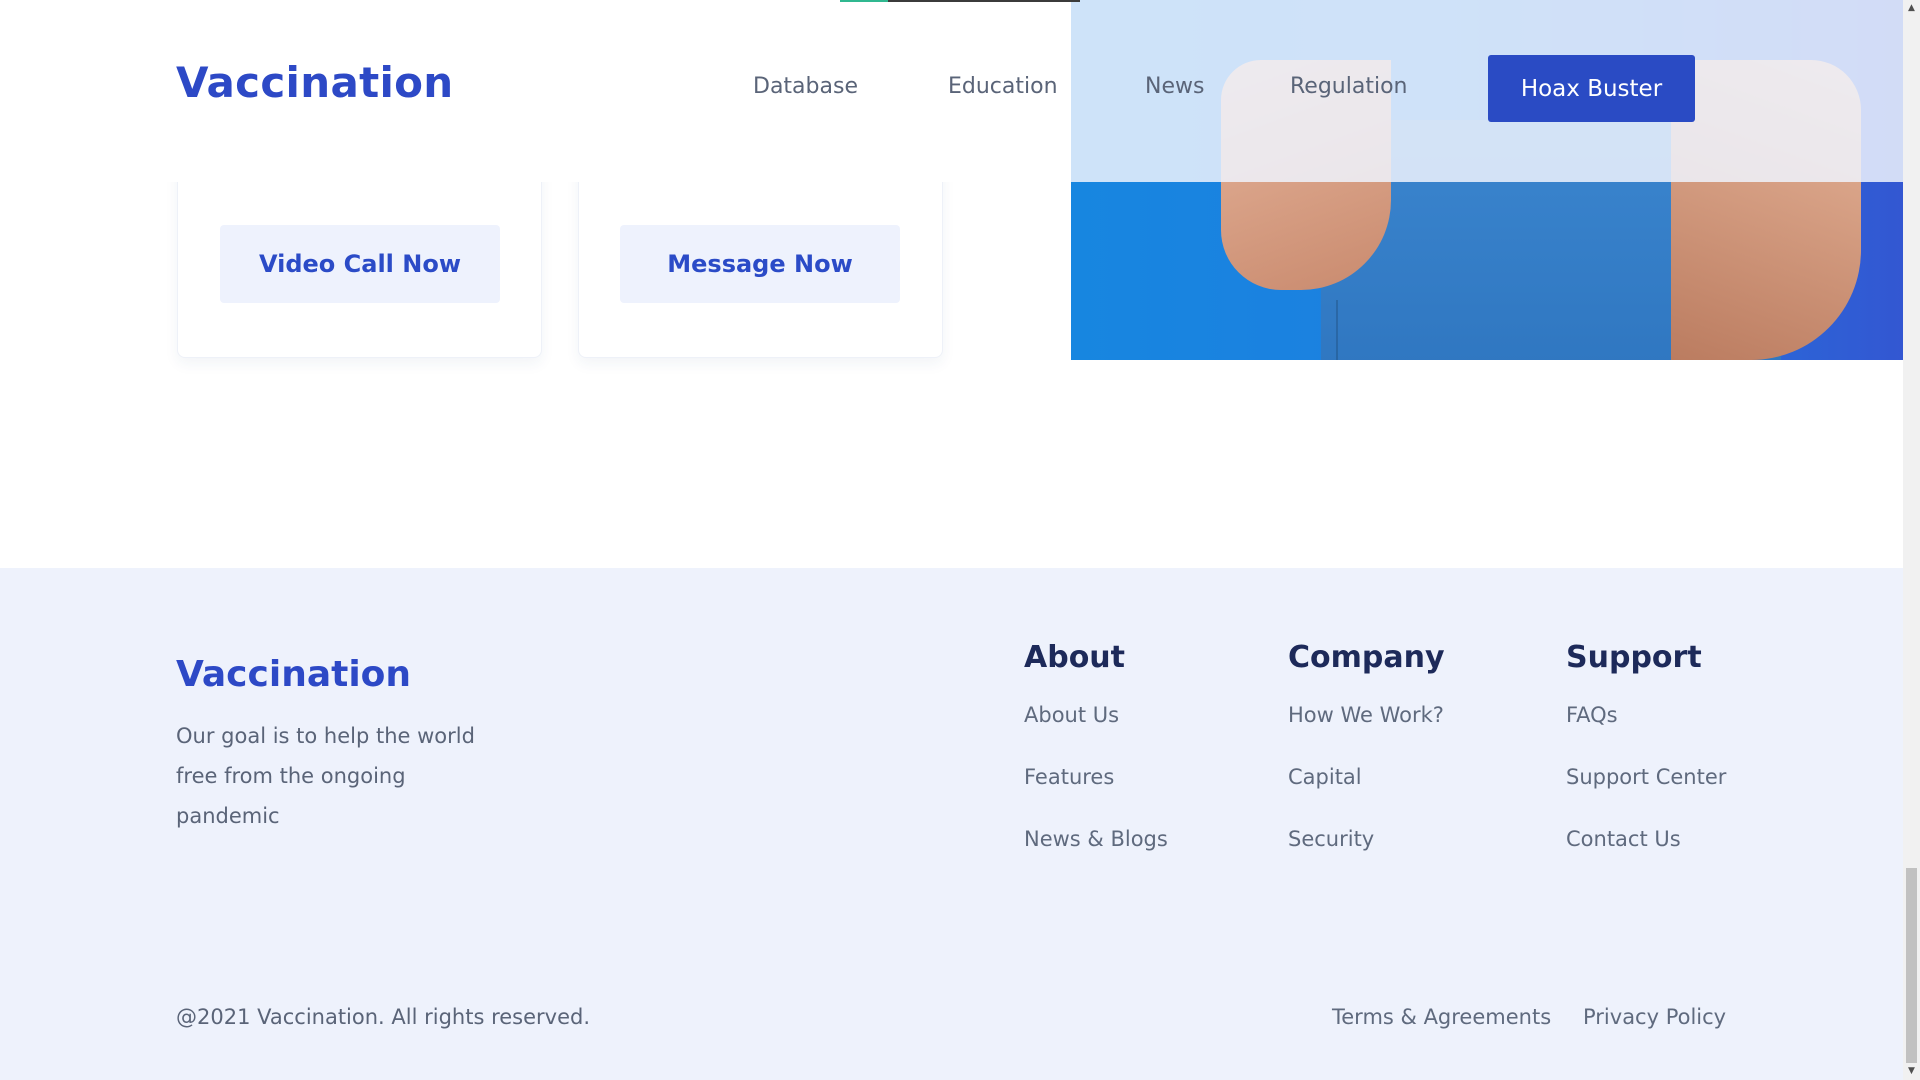 The height and width of the screenshot is (1080, 1920). What do you see at coordinates (293, 674) in the screenshot?
I see `footer-logo: Vaccination` at bounding box center [293, 674].